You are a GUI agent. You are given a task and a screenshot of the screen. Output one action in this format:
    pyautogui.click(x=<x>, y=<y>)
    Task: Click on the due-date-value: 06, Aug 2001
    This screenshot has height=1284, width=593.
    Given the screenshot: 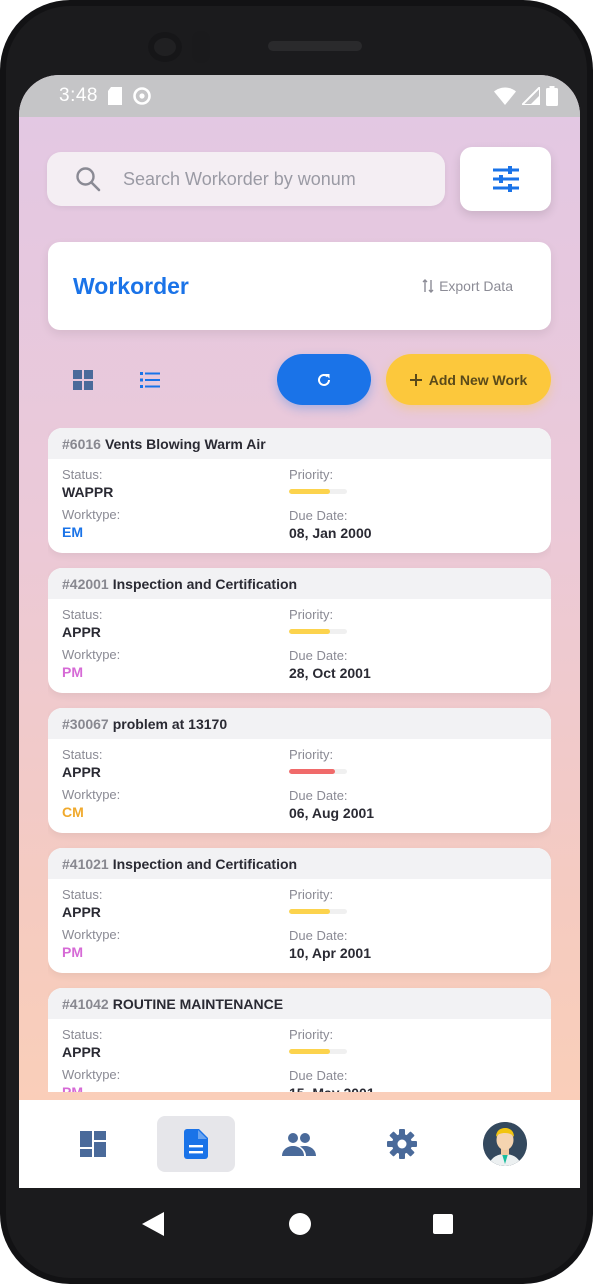 What is the action you would take?
    pyautogui.click(x=332, y=813)
    